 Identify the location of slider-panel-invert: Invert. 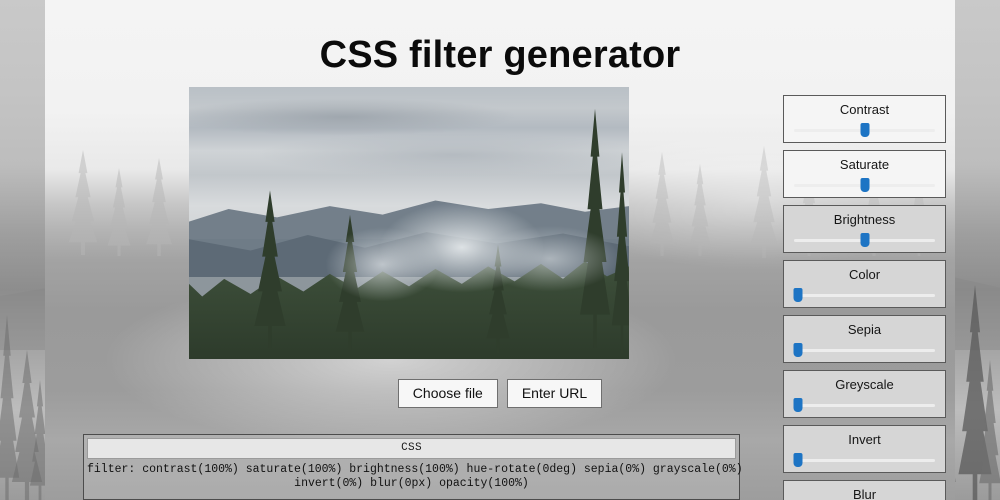
(864, 449).